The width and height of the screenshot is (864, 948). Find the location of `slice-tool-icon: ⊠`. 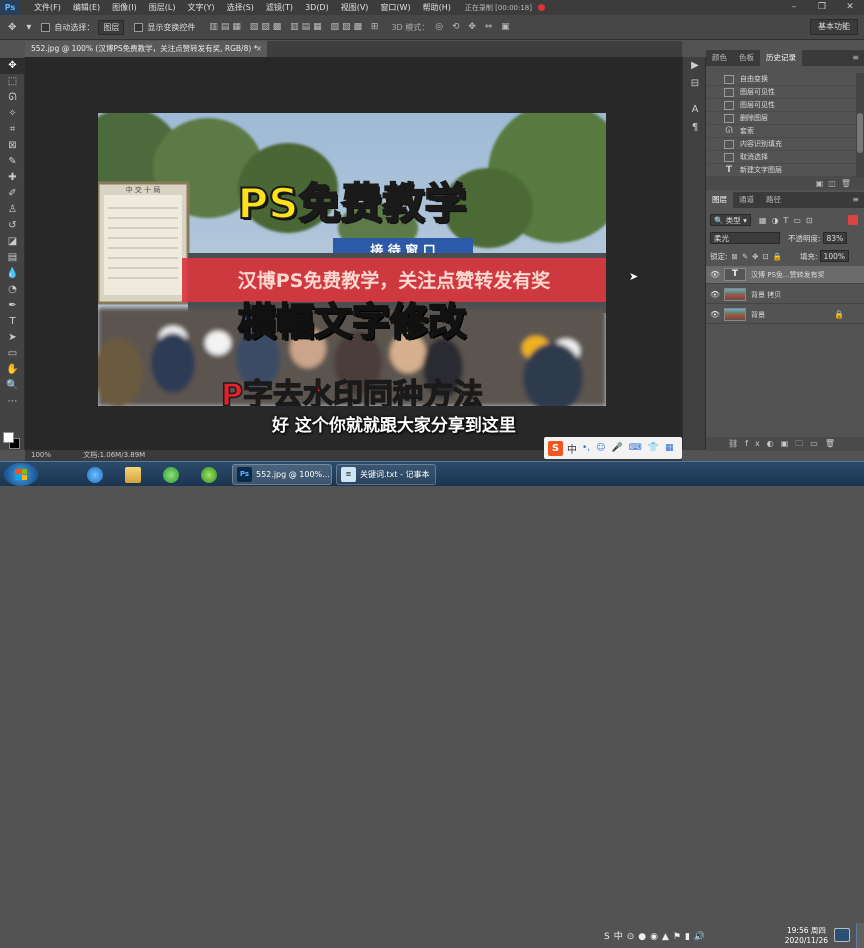

slice-tool-icon: ⊠ is located at coordinates (12, 146).